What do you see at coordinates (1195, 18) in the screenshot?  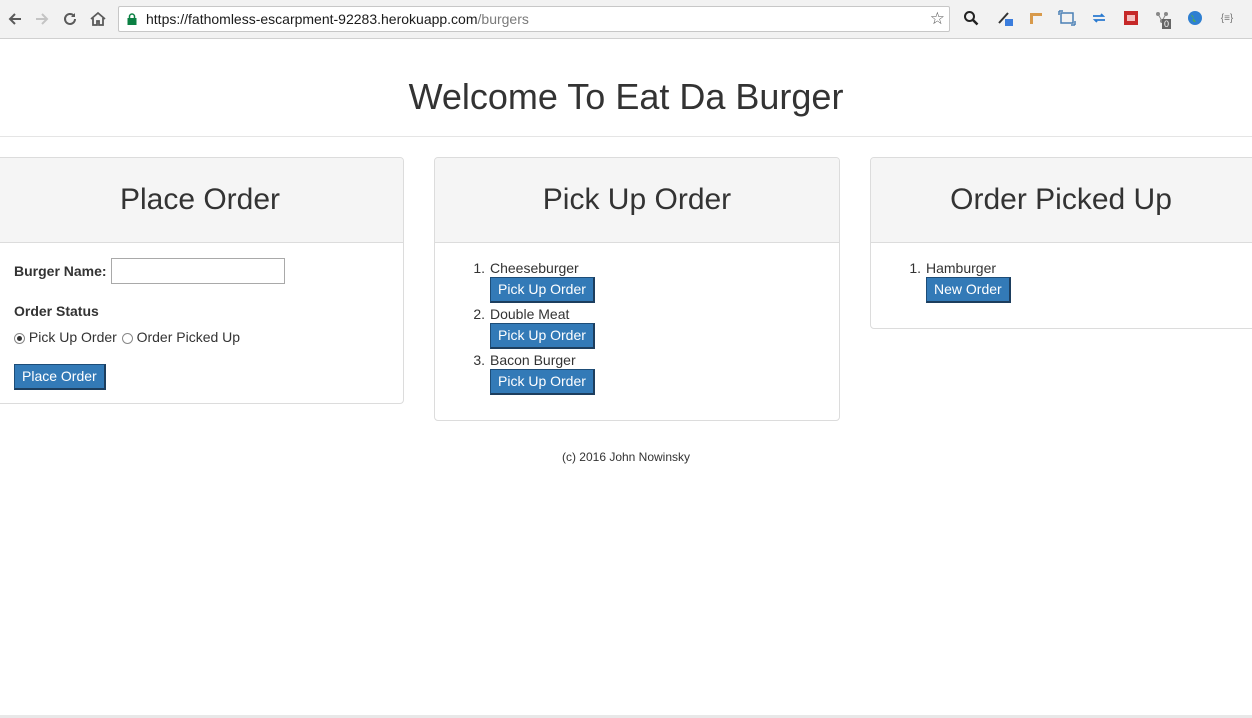 I see `globe-extension-icon` at bounding box center [1195, 18].